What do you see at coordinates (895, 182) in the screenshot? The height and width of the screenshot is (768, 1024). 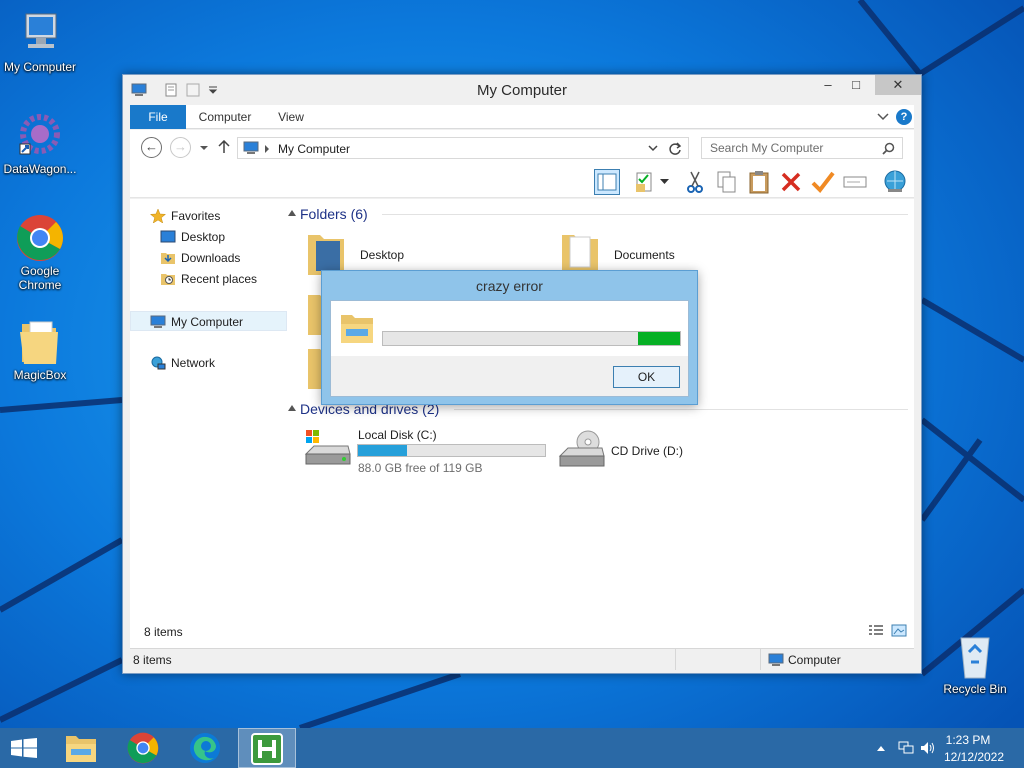 I see `network-globe-icon` at bounding box center [895, 182].